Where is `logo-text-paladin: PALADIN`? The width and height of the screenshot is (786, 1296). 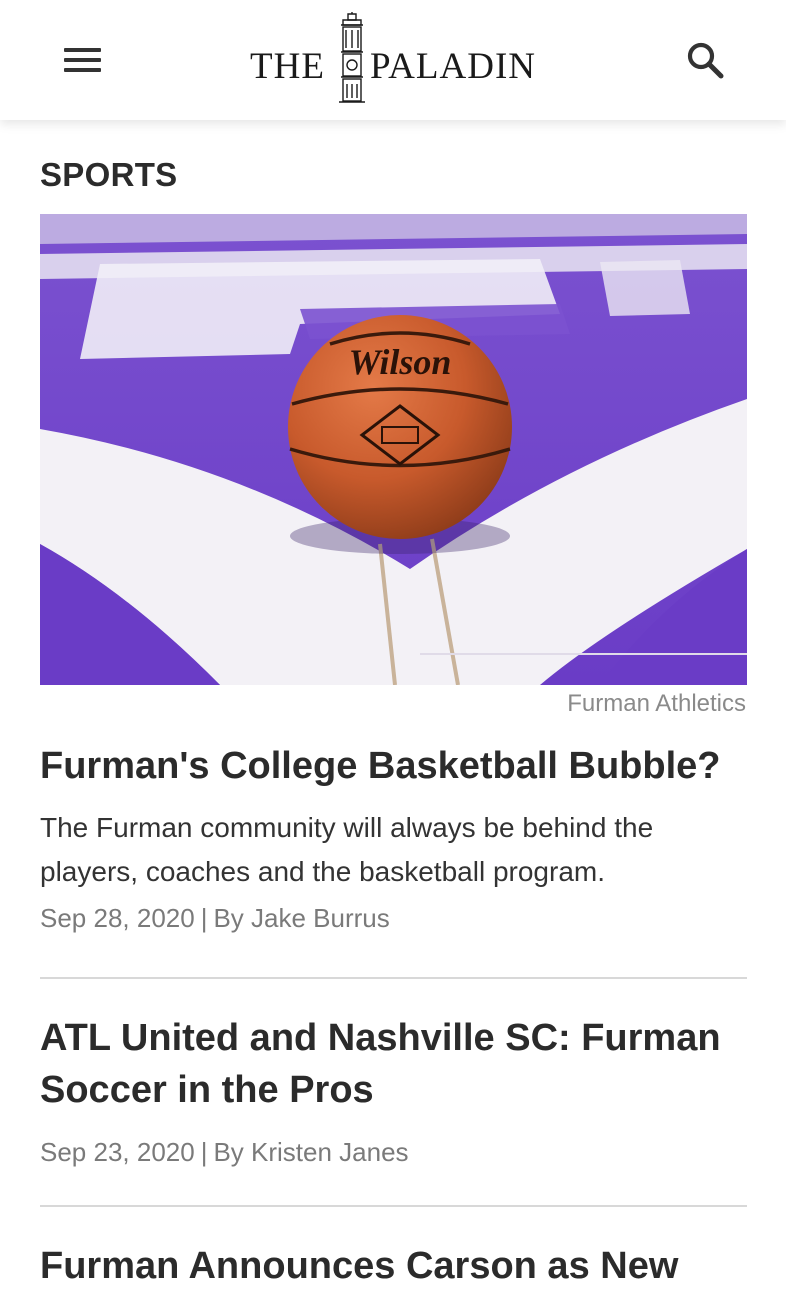 logo-text-paladin: PALADIN is located at coordinates (453, 66).